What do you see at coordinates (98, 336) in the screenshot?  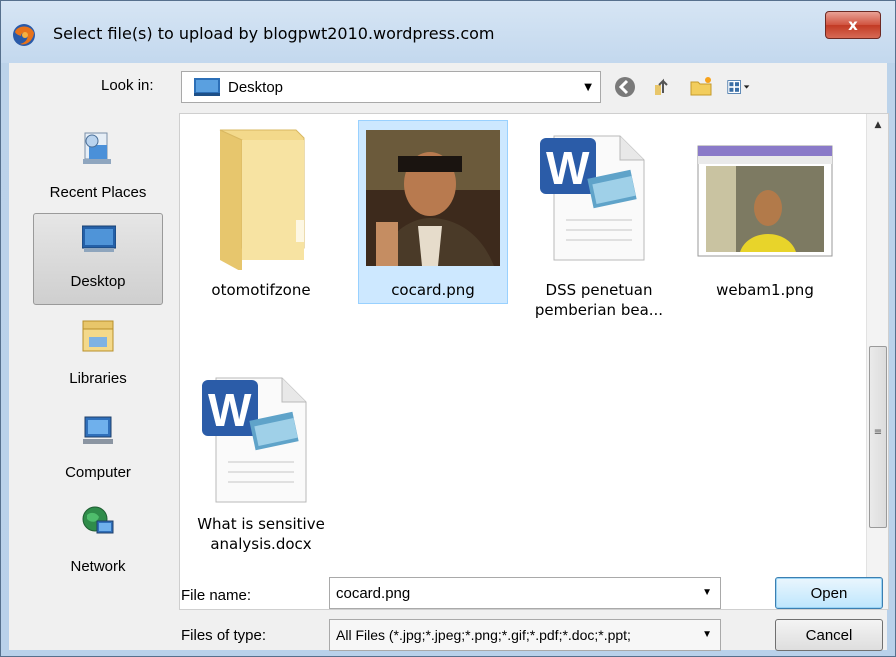 I see `libraries-icon` at bounding box center [98, 336].